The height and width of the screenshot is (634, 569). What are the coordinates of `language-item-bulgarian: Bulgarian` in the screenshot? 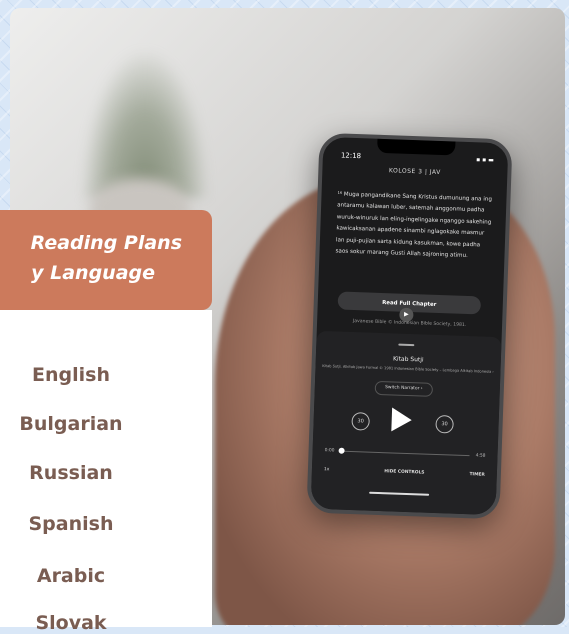 It's located at (71, 424).